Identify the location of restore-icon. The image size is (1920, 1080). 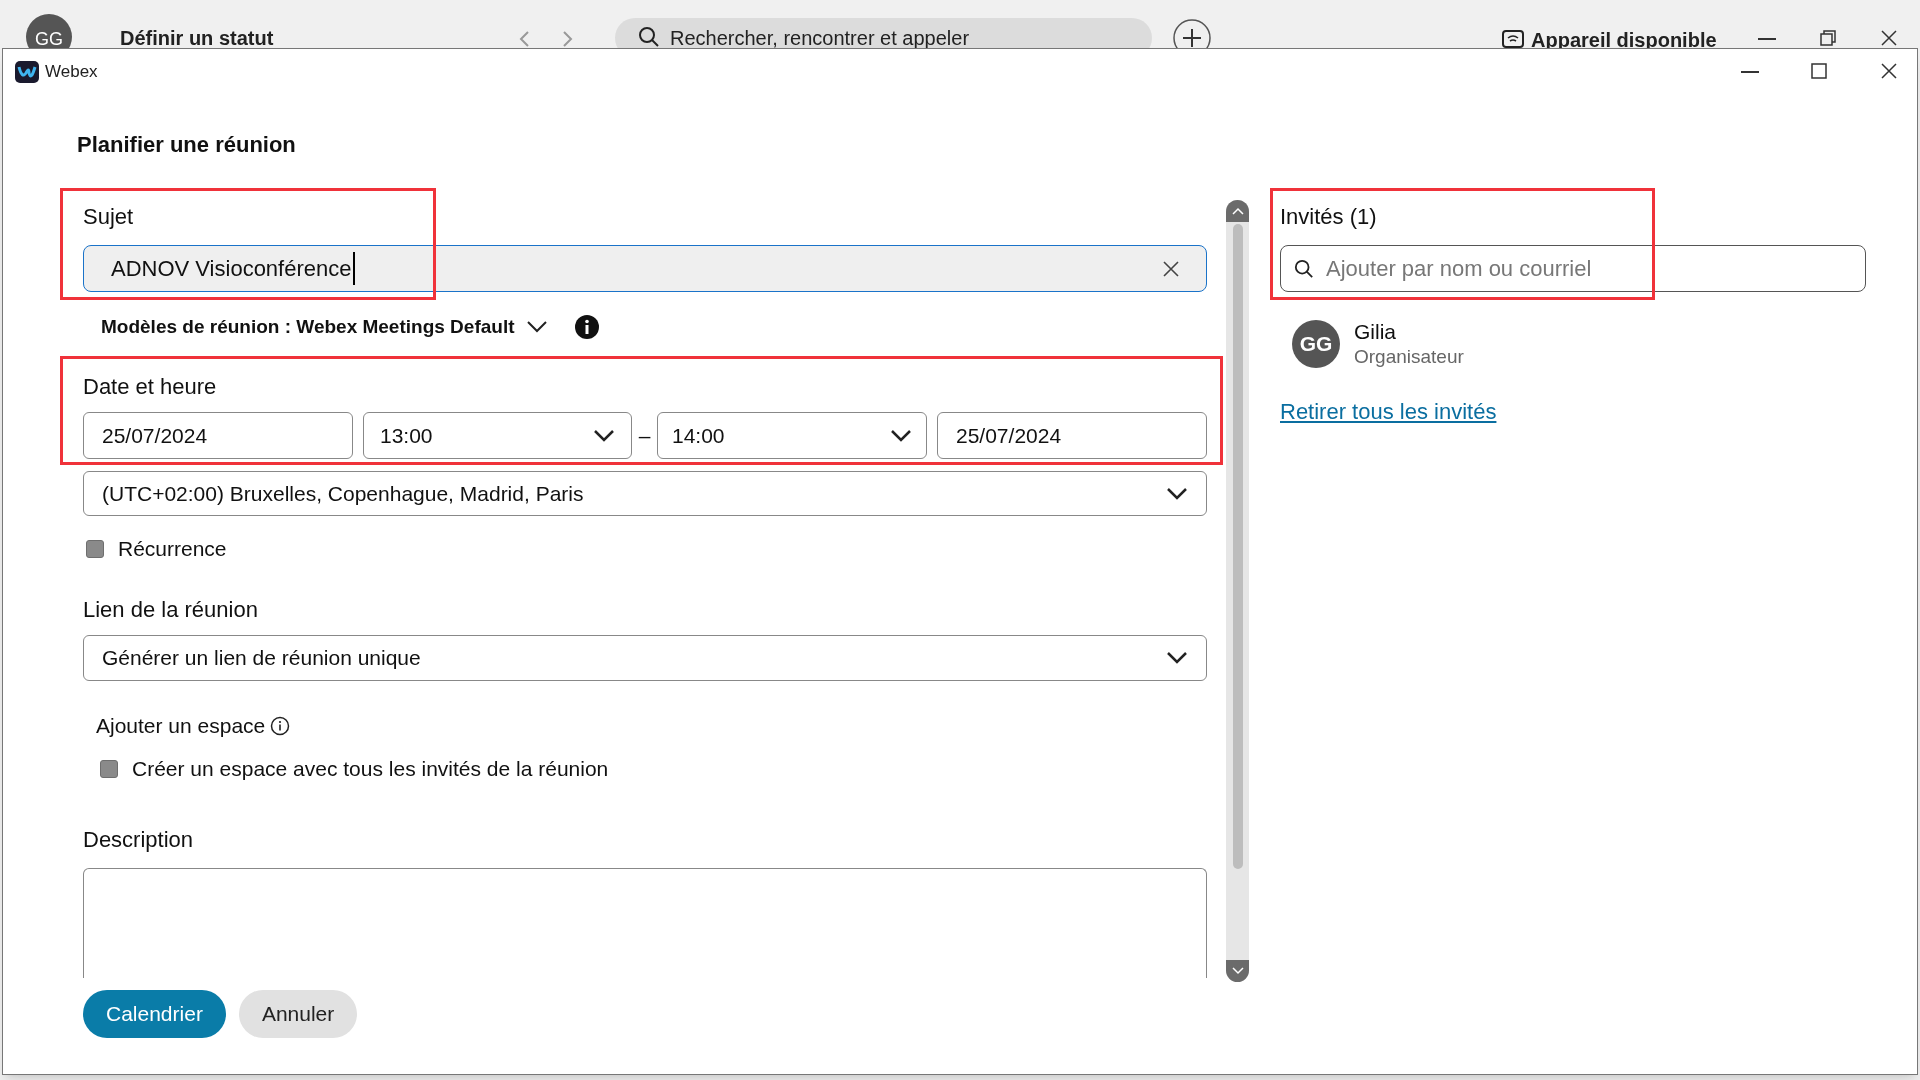
(1828, 38).